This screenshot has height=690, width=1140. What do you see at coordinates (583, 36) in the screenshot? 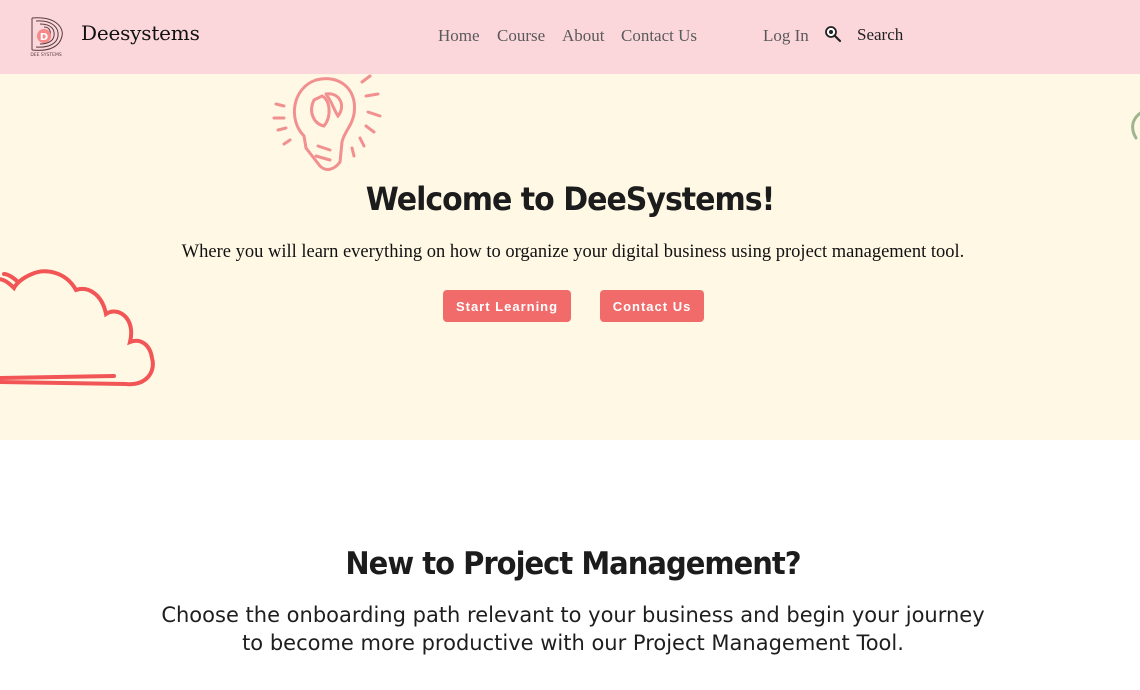
I see `nav-about: About` at bounding box center [583, 36].